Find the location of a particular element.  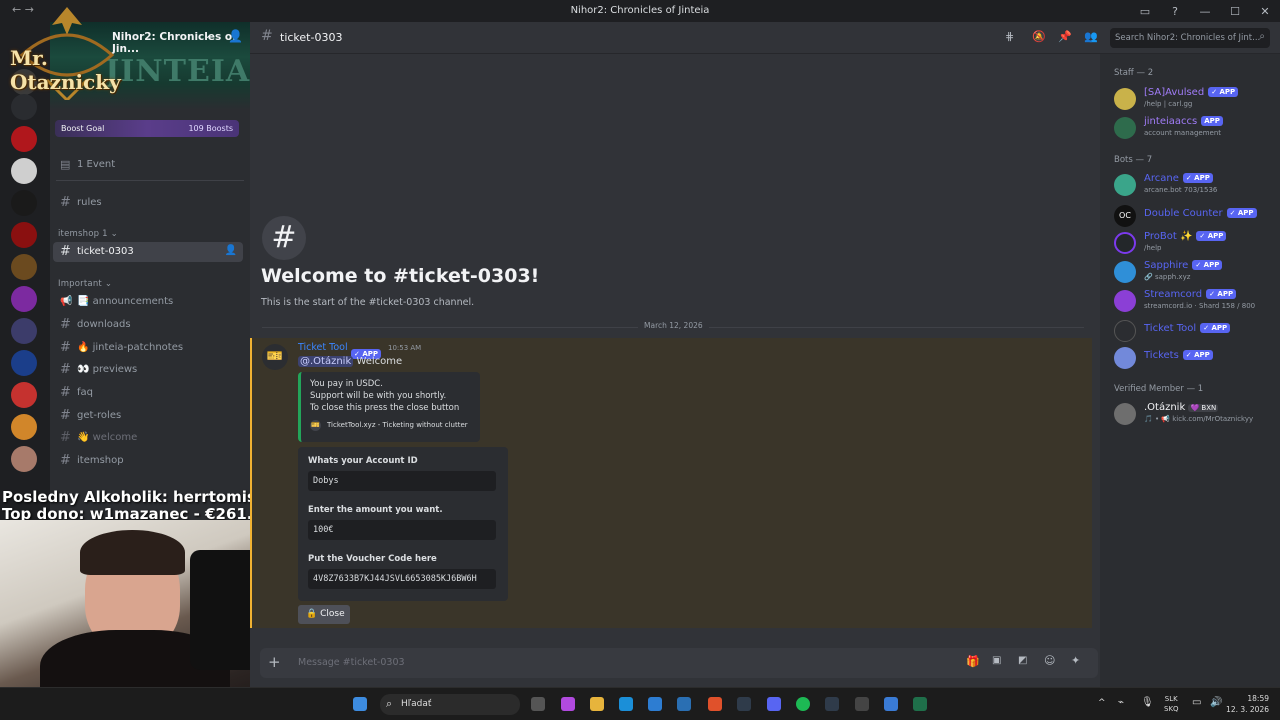

add-member-icon: 👤 is located at coordinates (231, 250).